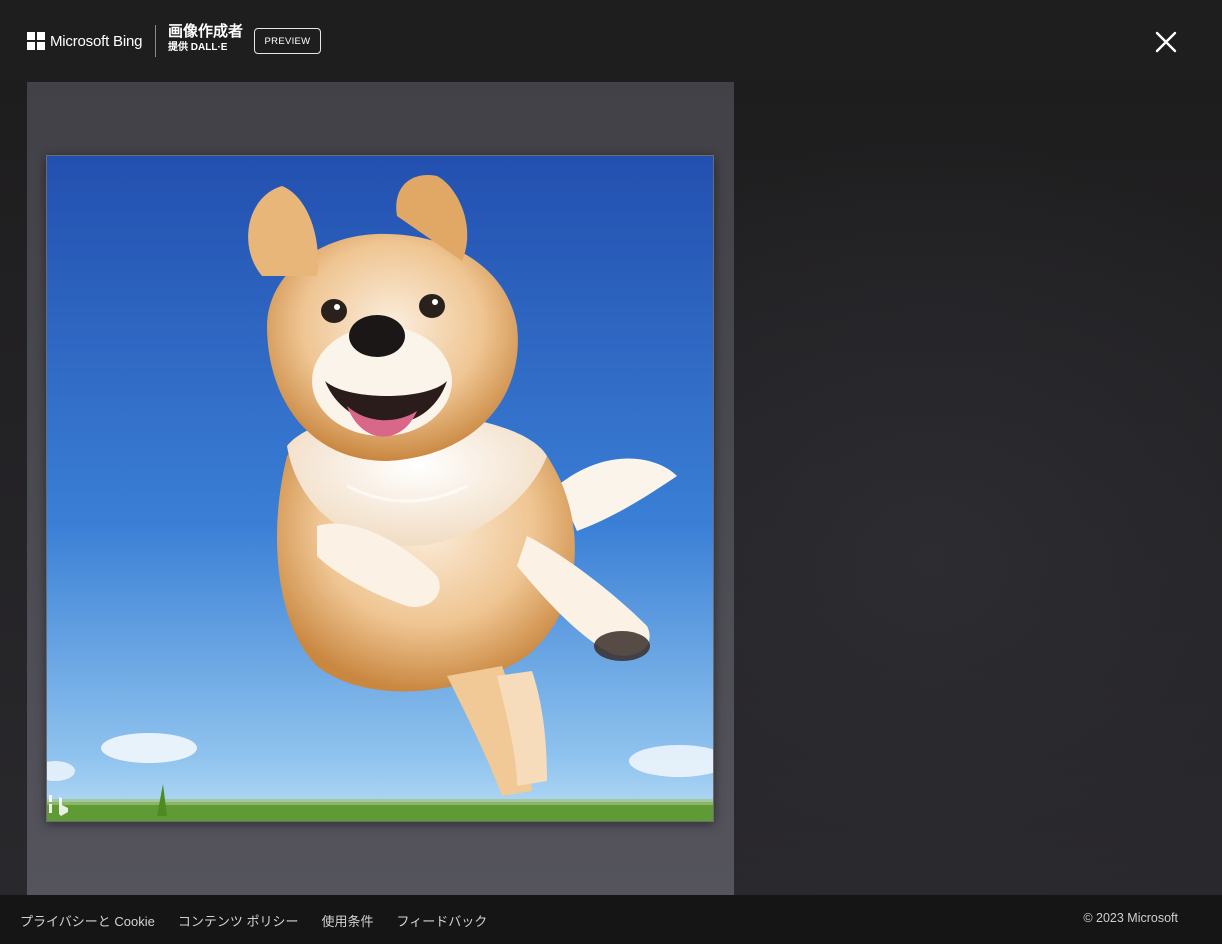 The width and height of the screenshot is (1222, 944). Describe the element at coordinates (60, 805) in the screenshot. I see `bing-watermark-icon` at that location.